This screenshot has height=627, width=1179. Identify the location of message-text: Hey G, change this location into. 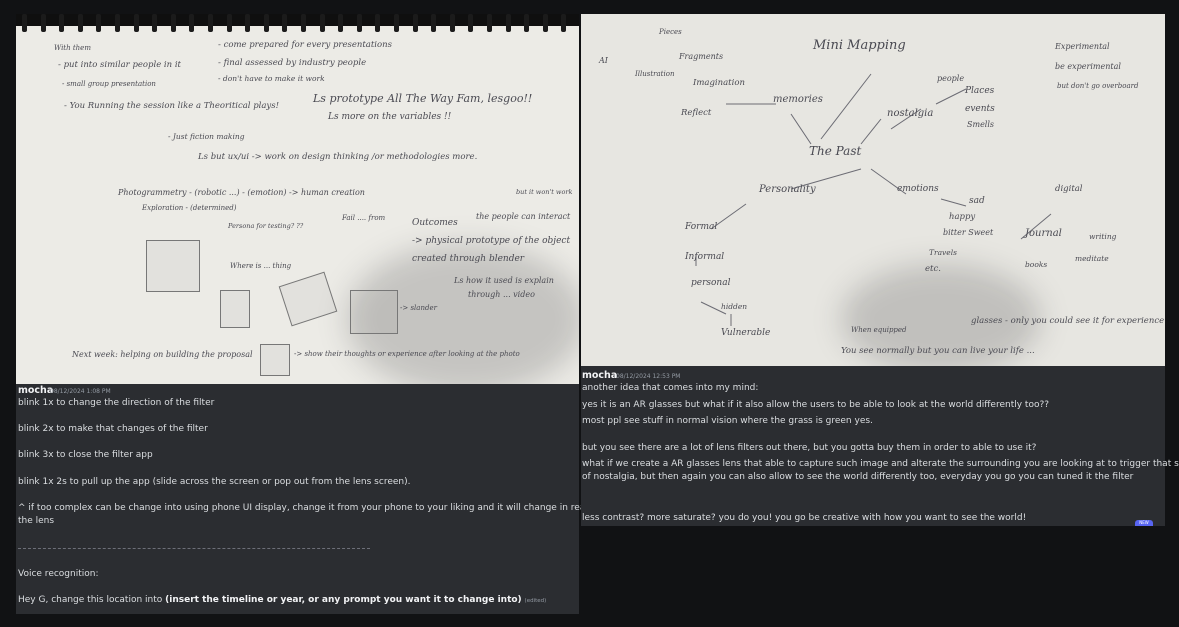
(92, 600).